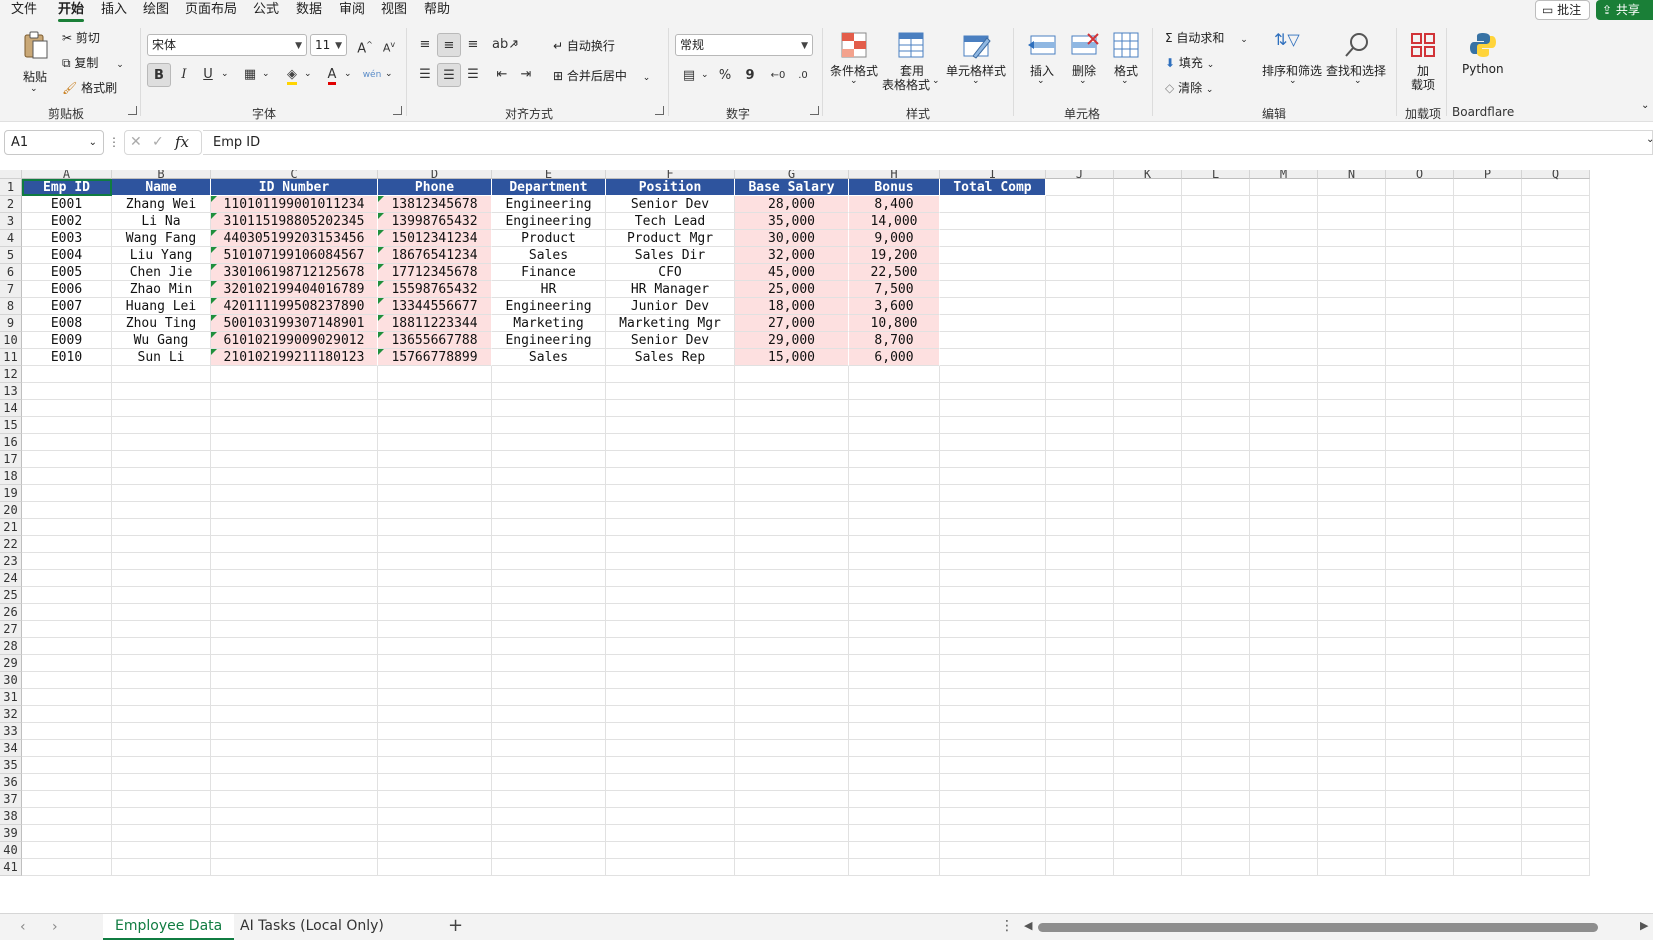  I want to click on cell-M18, so click(1284, 476).